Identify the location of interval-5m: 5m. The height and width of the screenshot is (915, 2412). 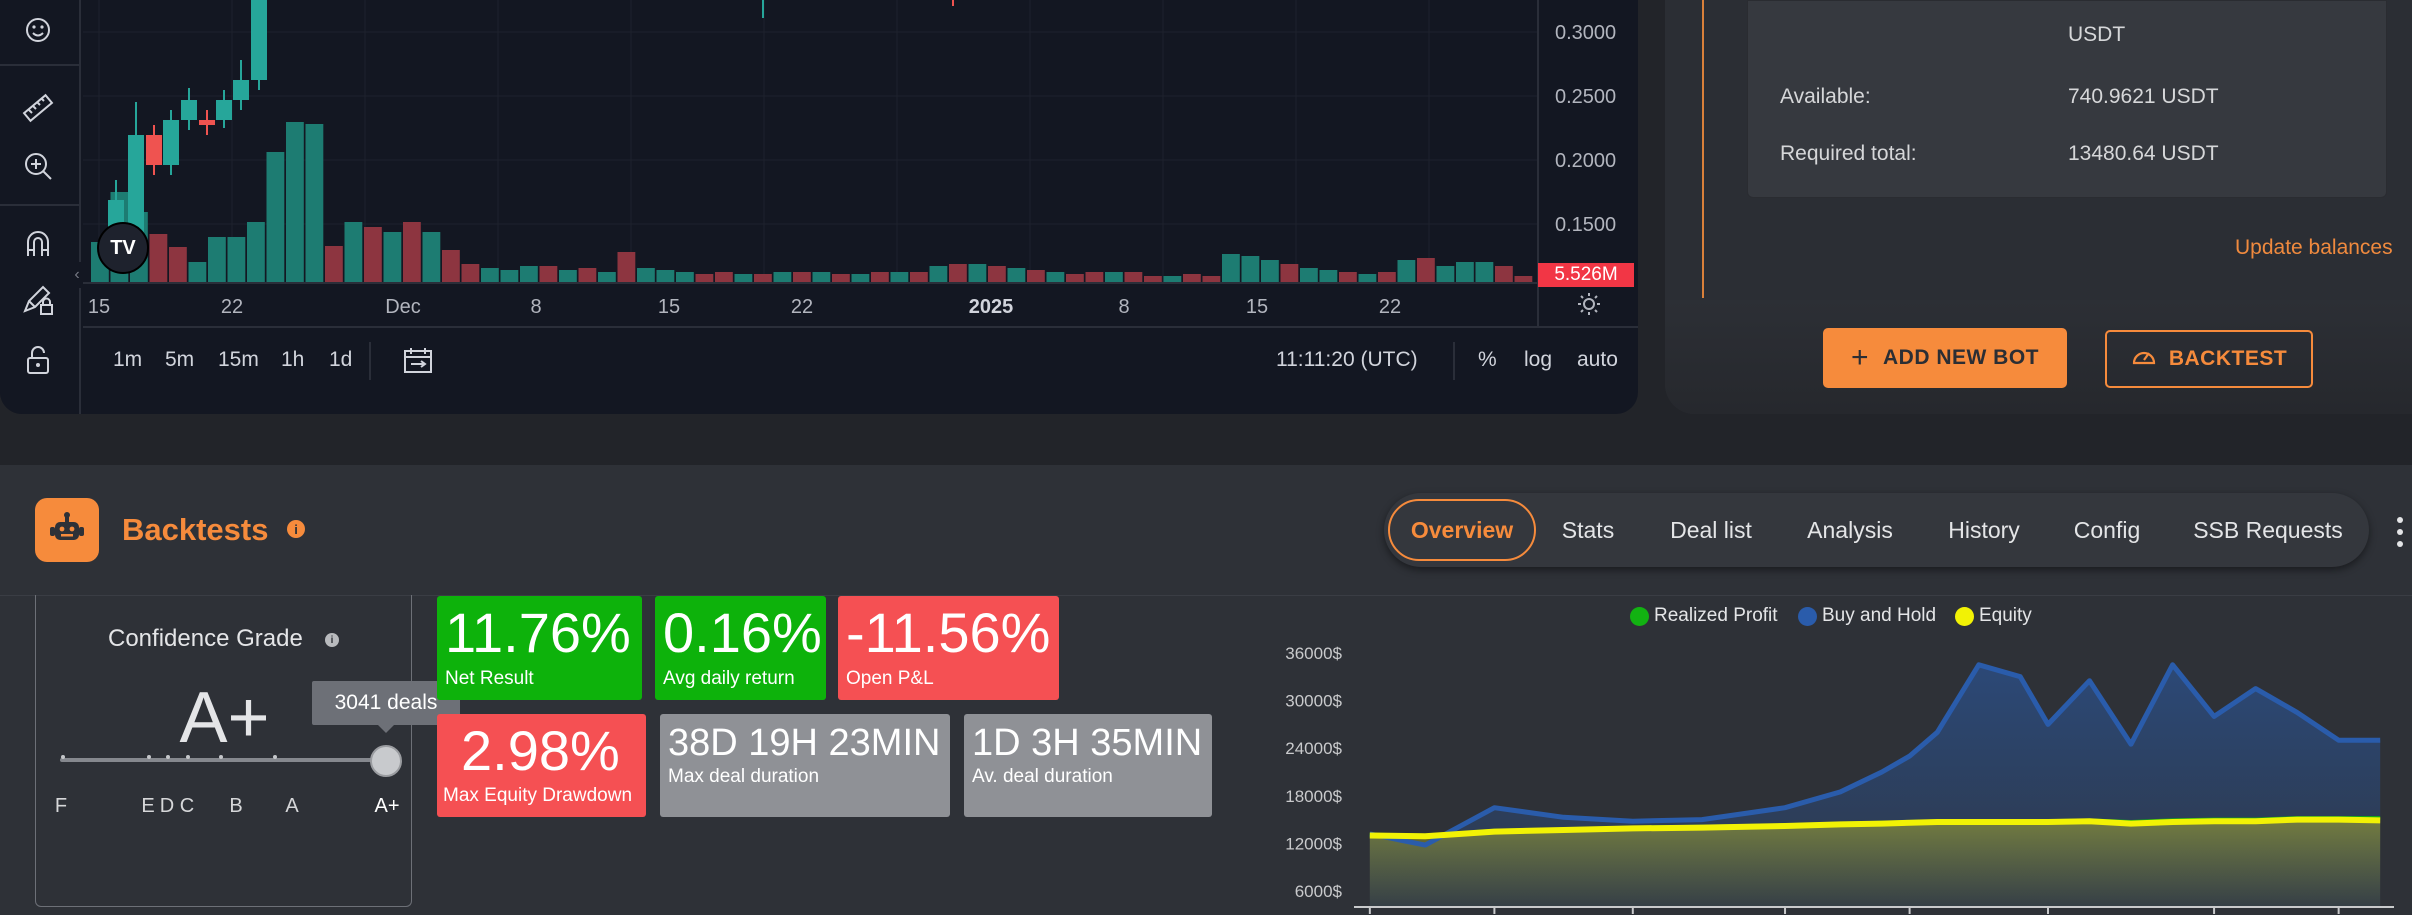
(179, 360).